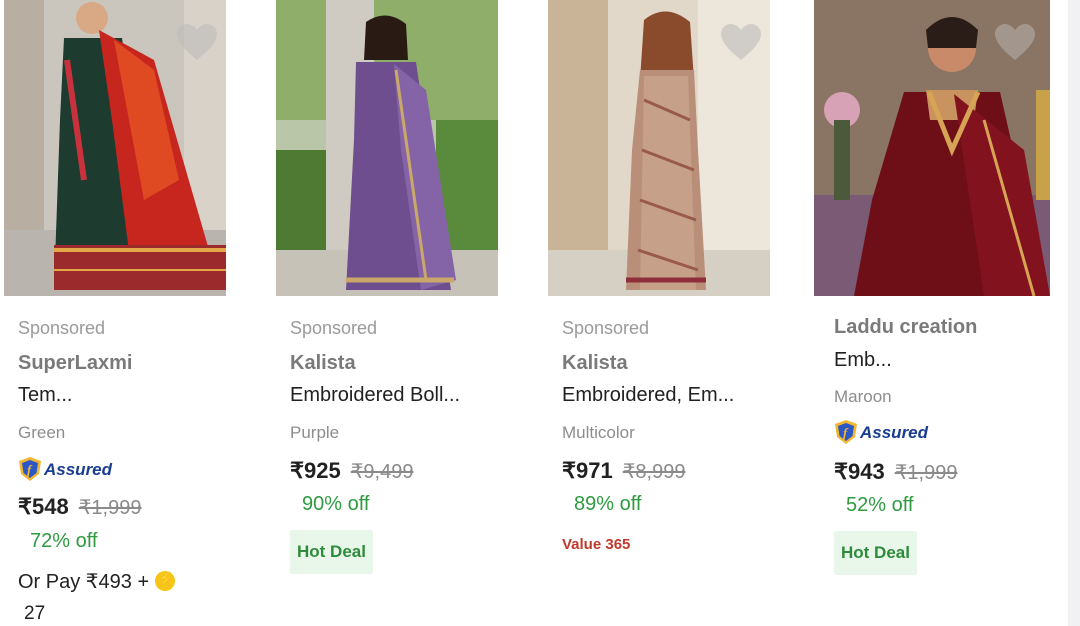 The width and height of the screenshot is (1080, 626). I want to click on color-label: Green, so click(42, 432).